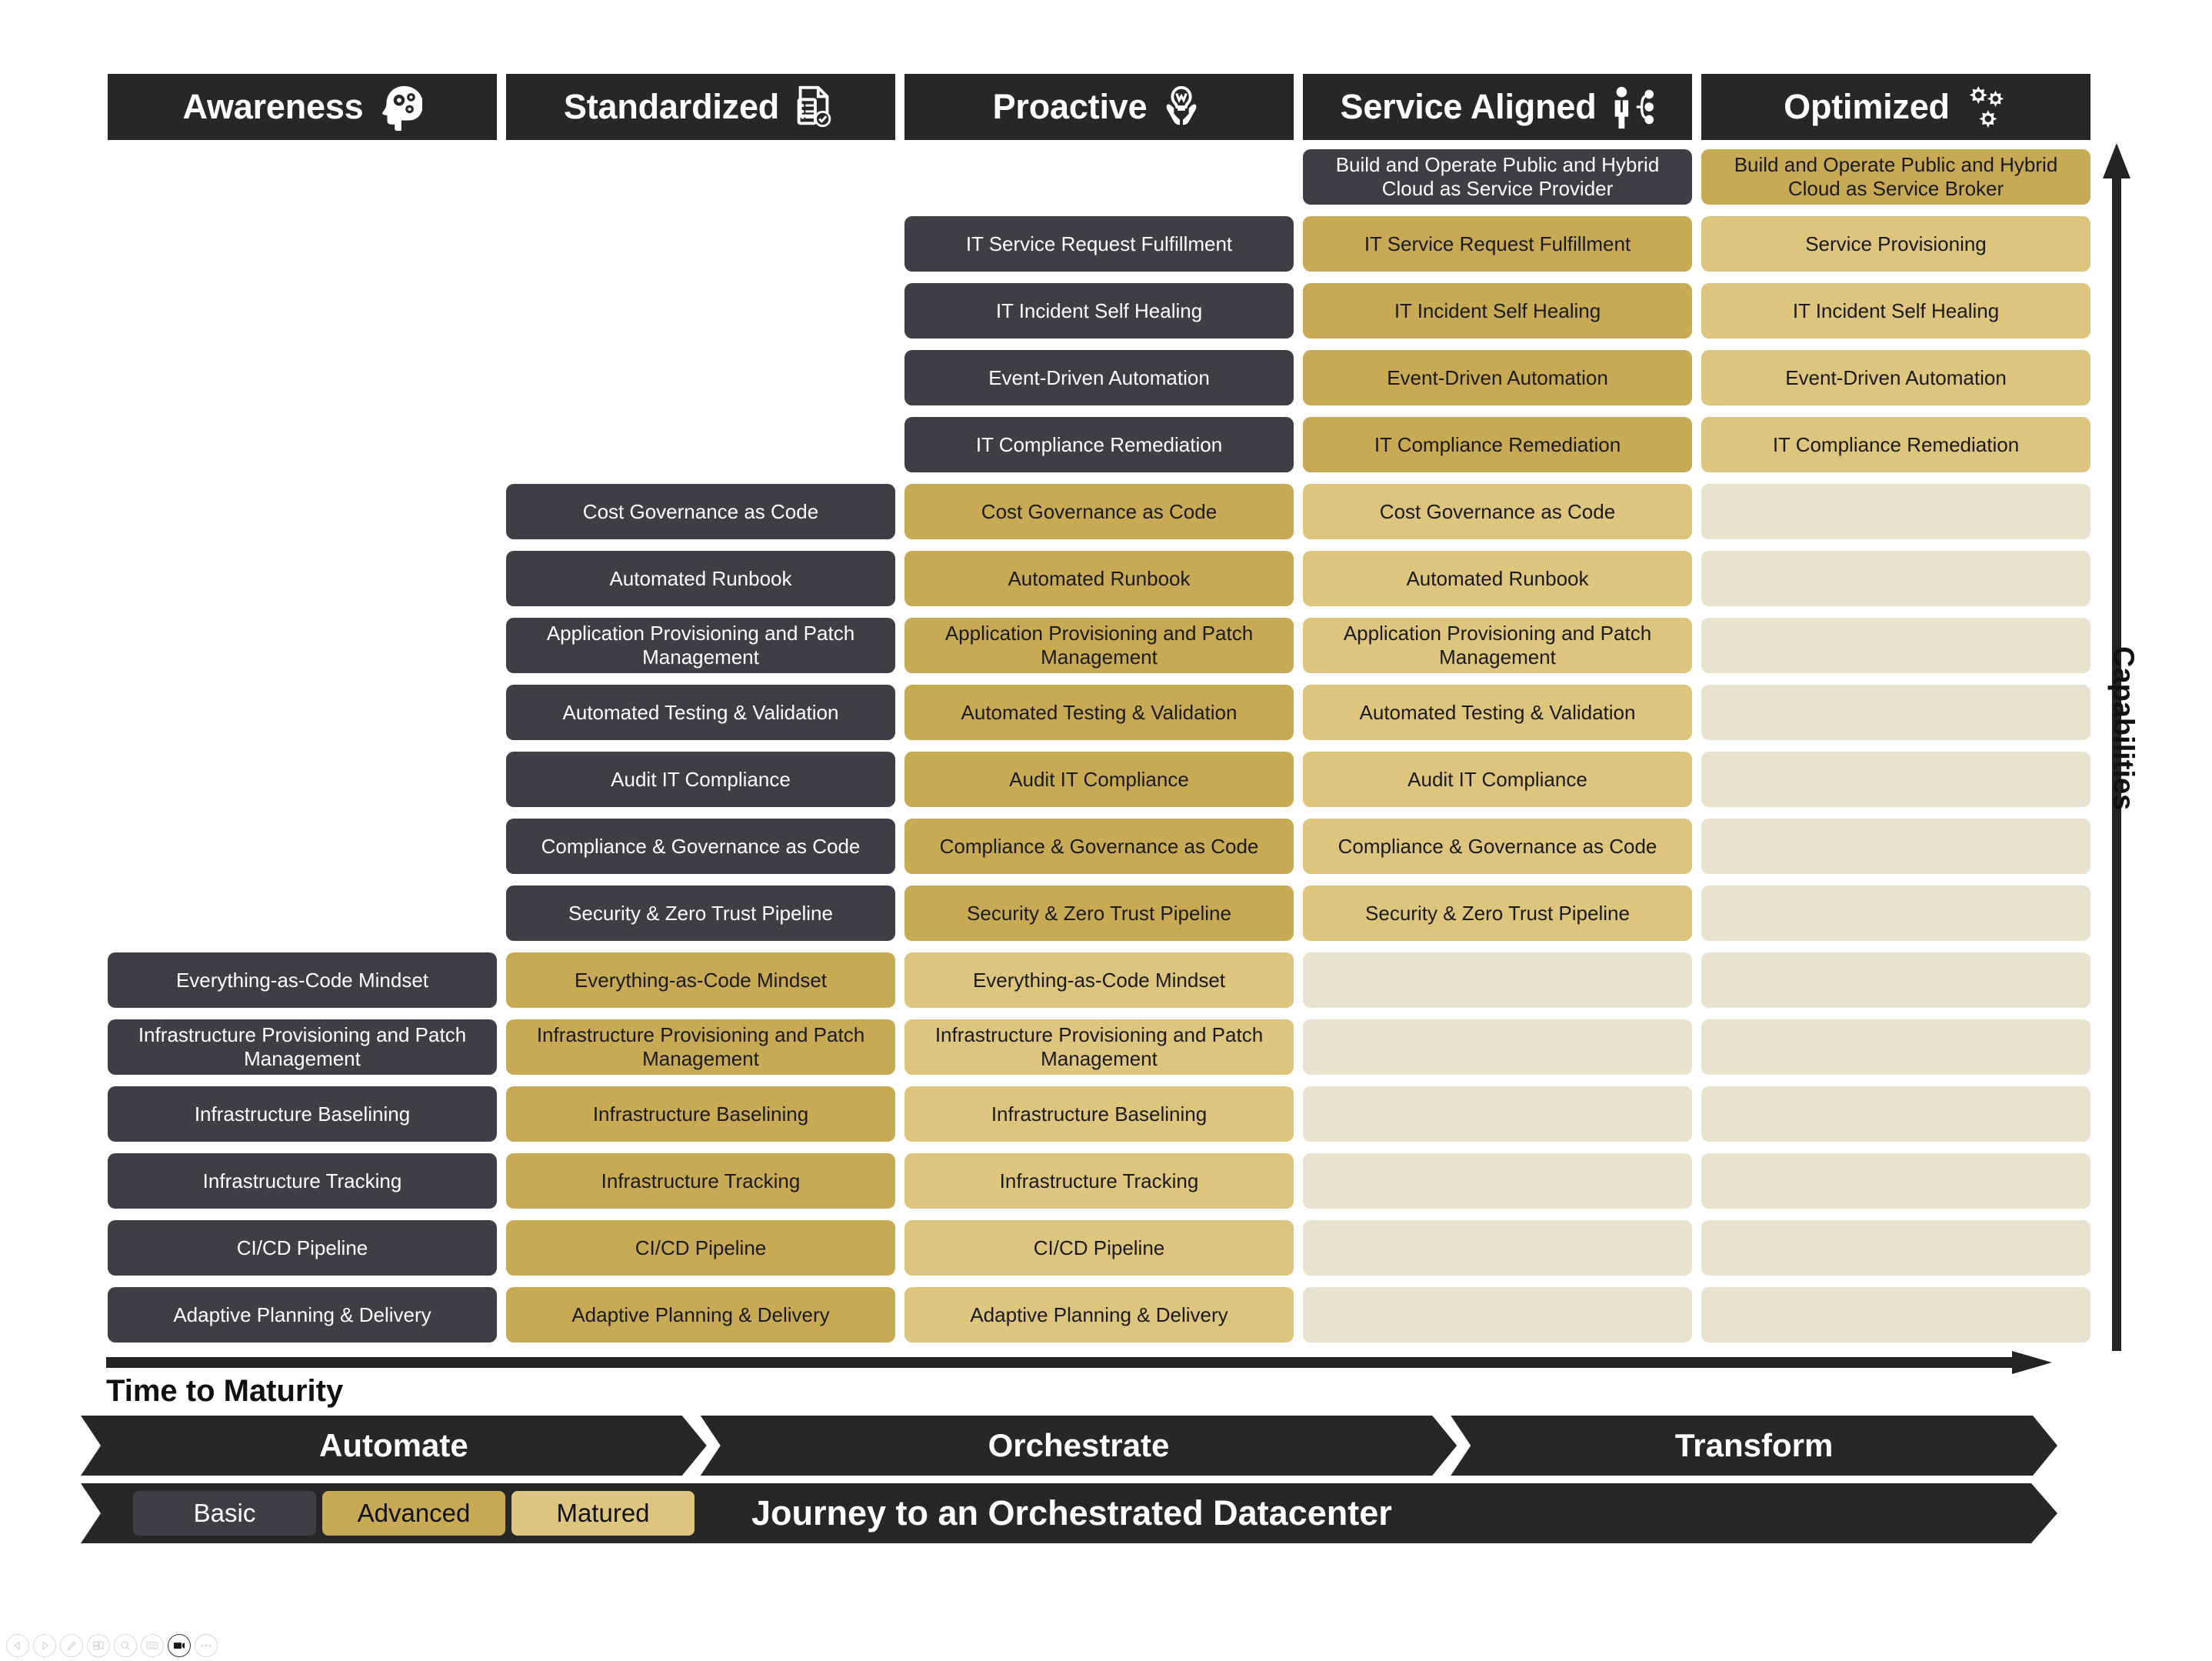  What do you see at coordinates (398, 107) in the screenshot?
I see `head-gears-icon` at bounding box center [398, 107].